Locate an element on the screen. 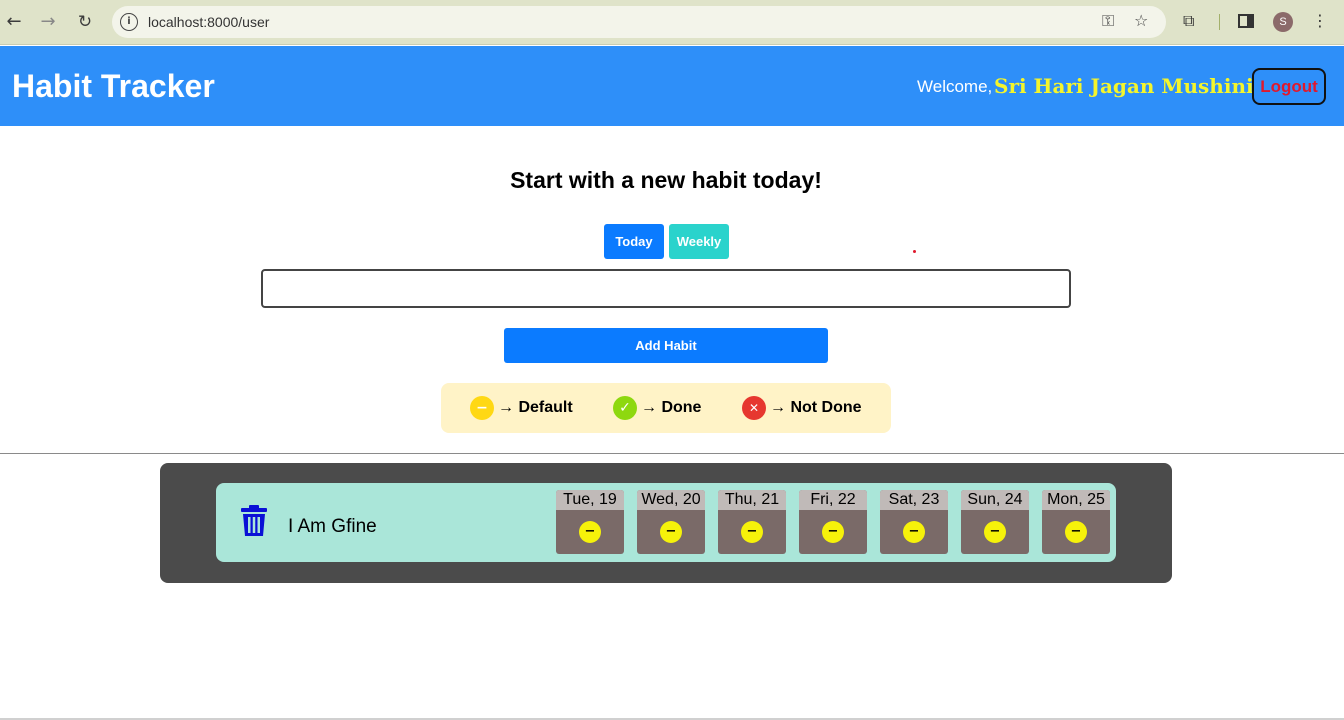 The height and width of the screenshot is (720, 1344). welcome-label: Welcome, is located at coordinates (955, 86).